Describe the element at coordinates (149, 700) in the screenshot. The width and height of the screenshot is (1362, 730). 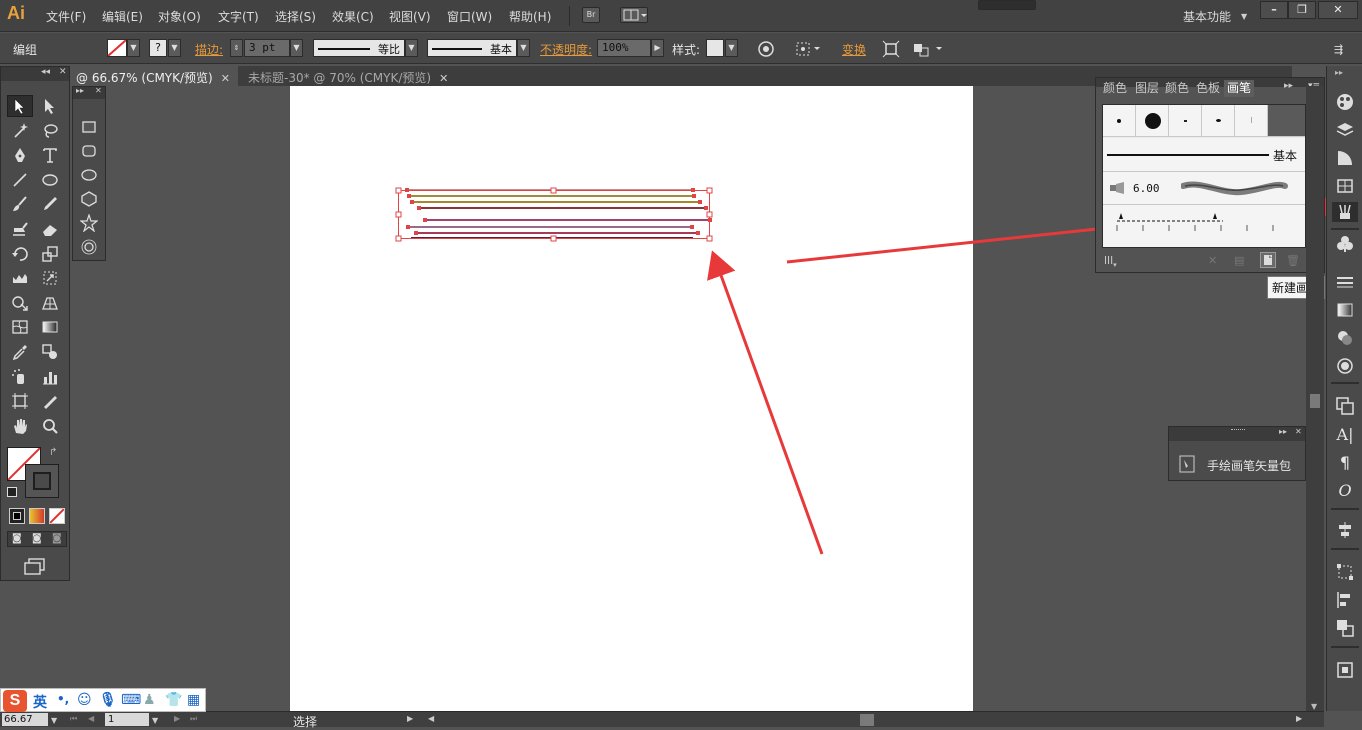
I see `user-icon: ♟` at that location.